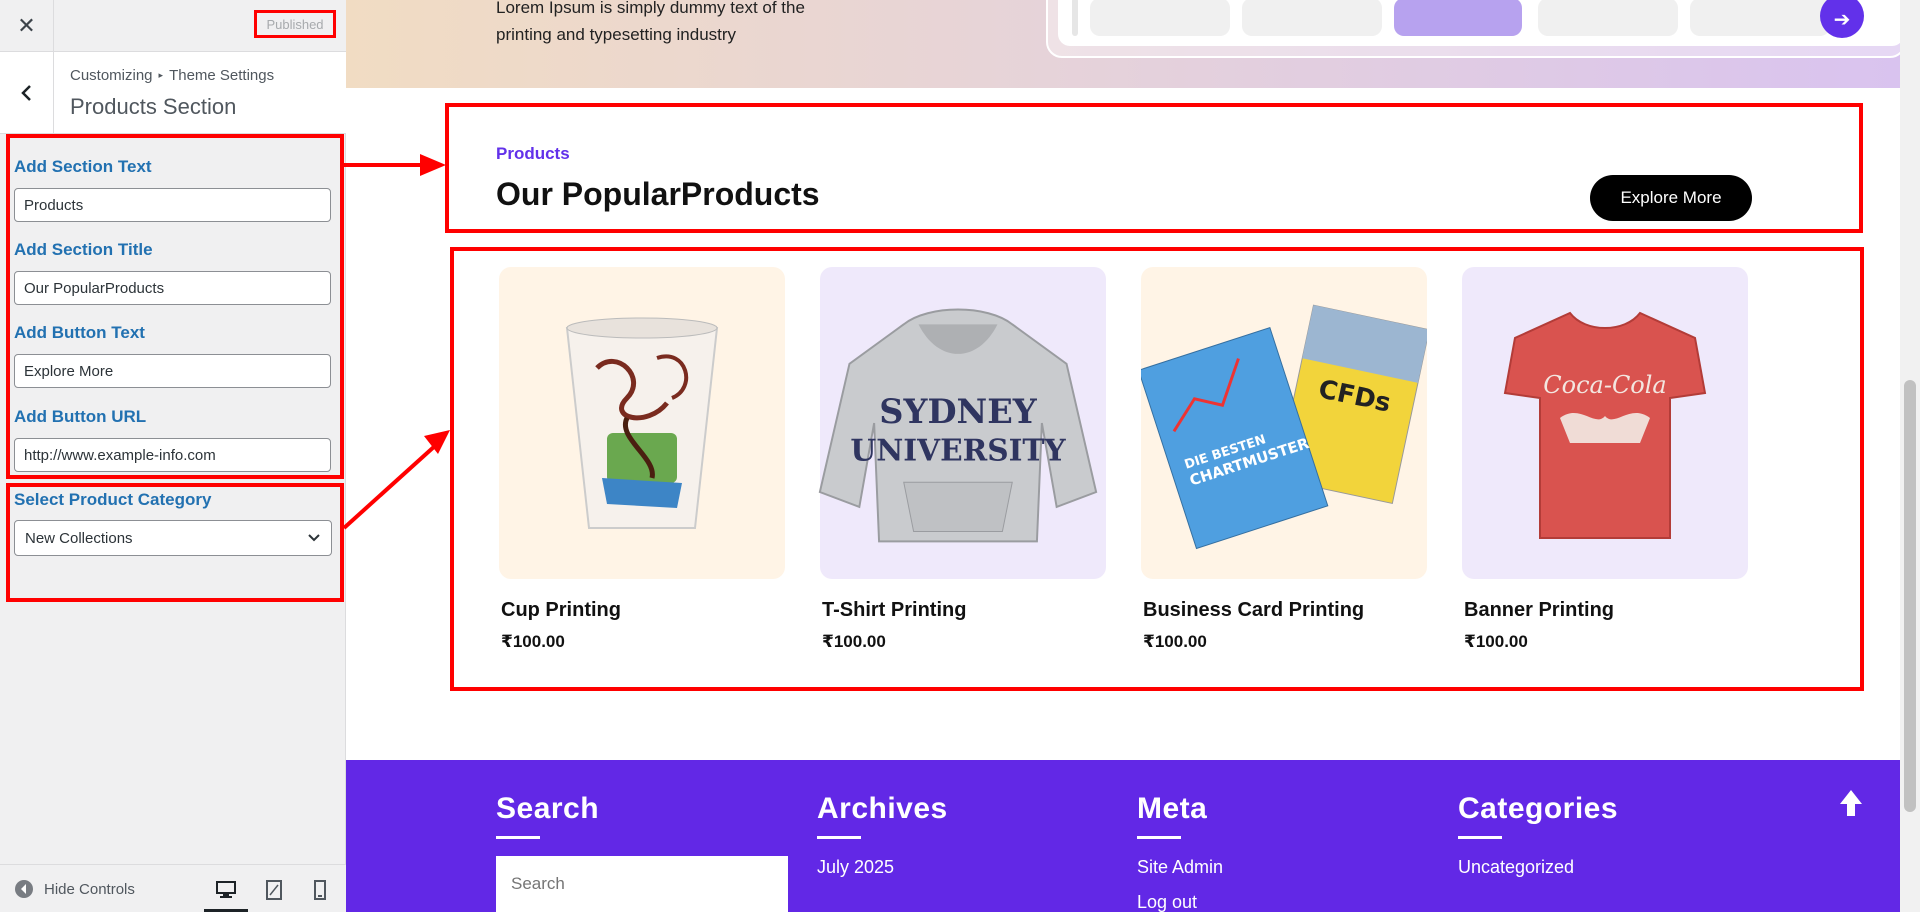 This screenshot has height=912, width=1920. Describe the element at coordinates (27, 26) in the screenshot. I see `close-icon: ✕` at that location.